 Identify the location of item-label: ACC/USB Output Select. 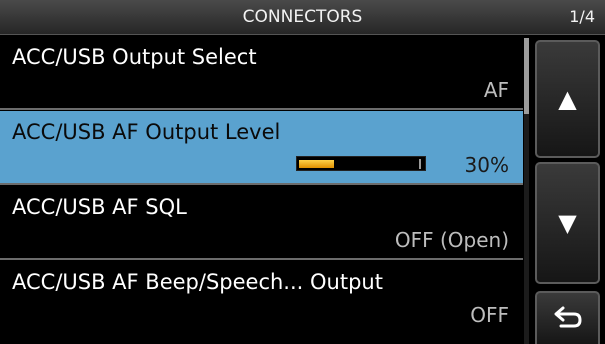
(134, 57).